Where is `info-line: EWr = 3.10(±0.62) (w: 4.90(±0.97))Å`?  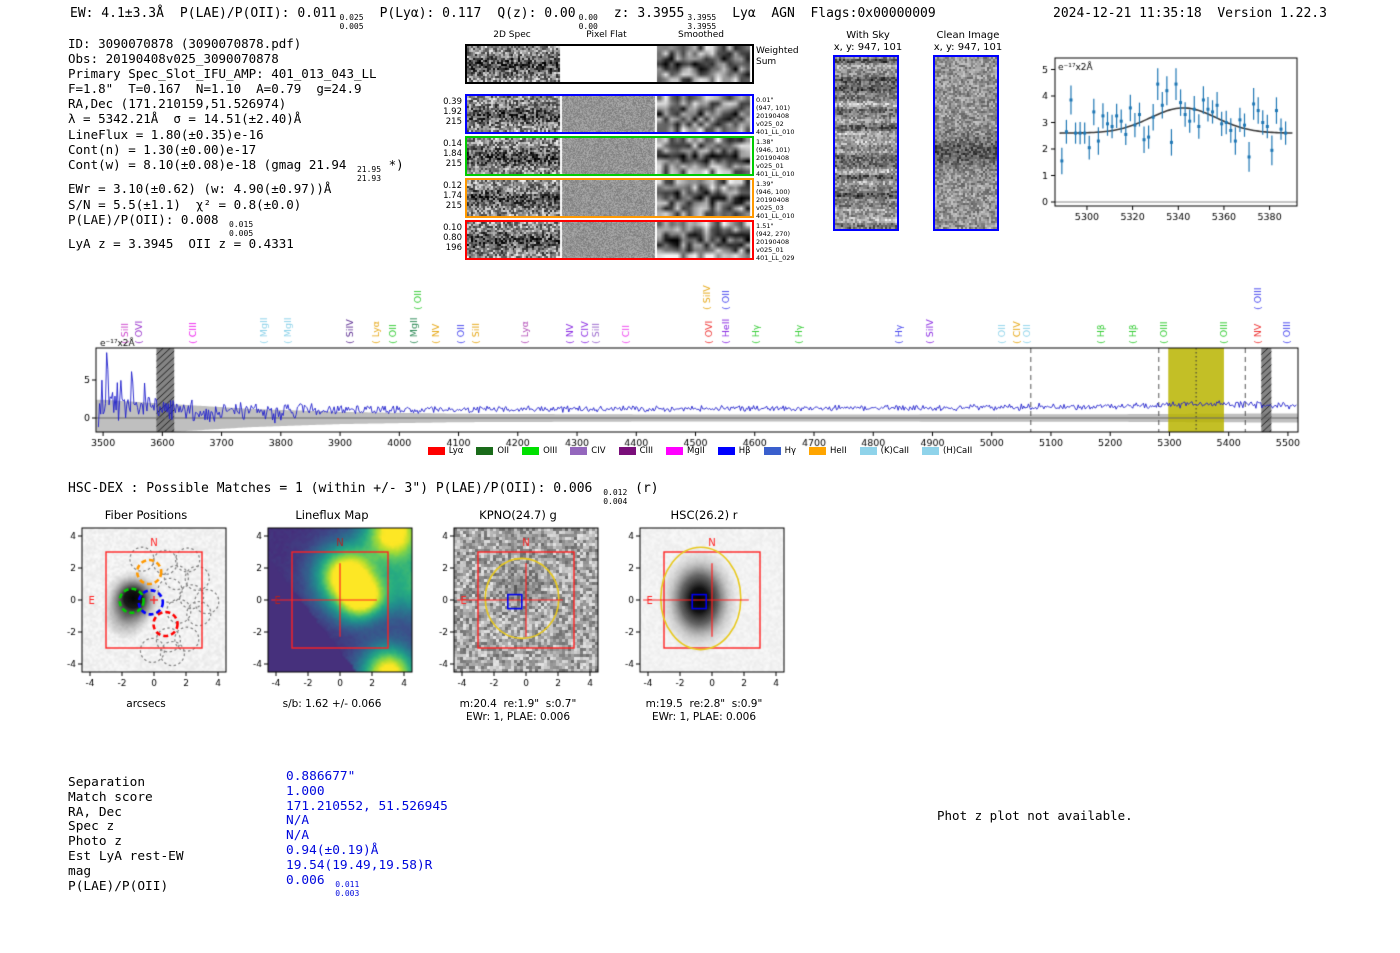 info-line: EWr = 3.10(±0.62) (w: 4.90(±0.97))Å is located at coordinates (200, 189).